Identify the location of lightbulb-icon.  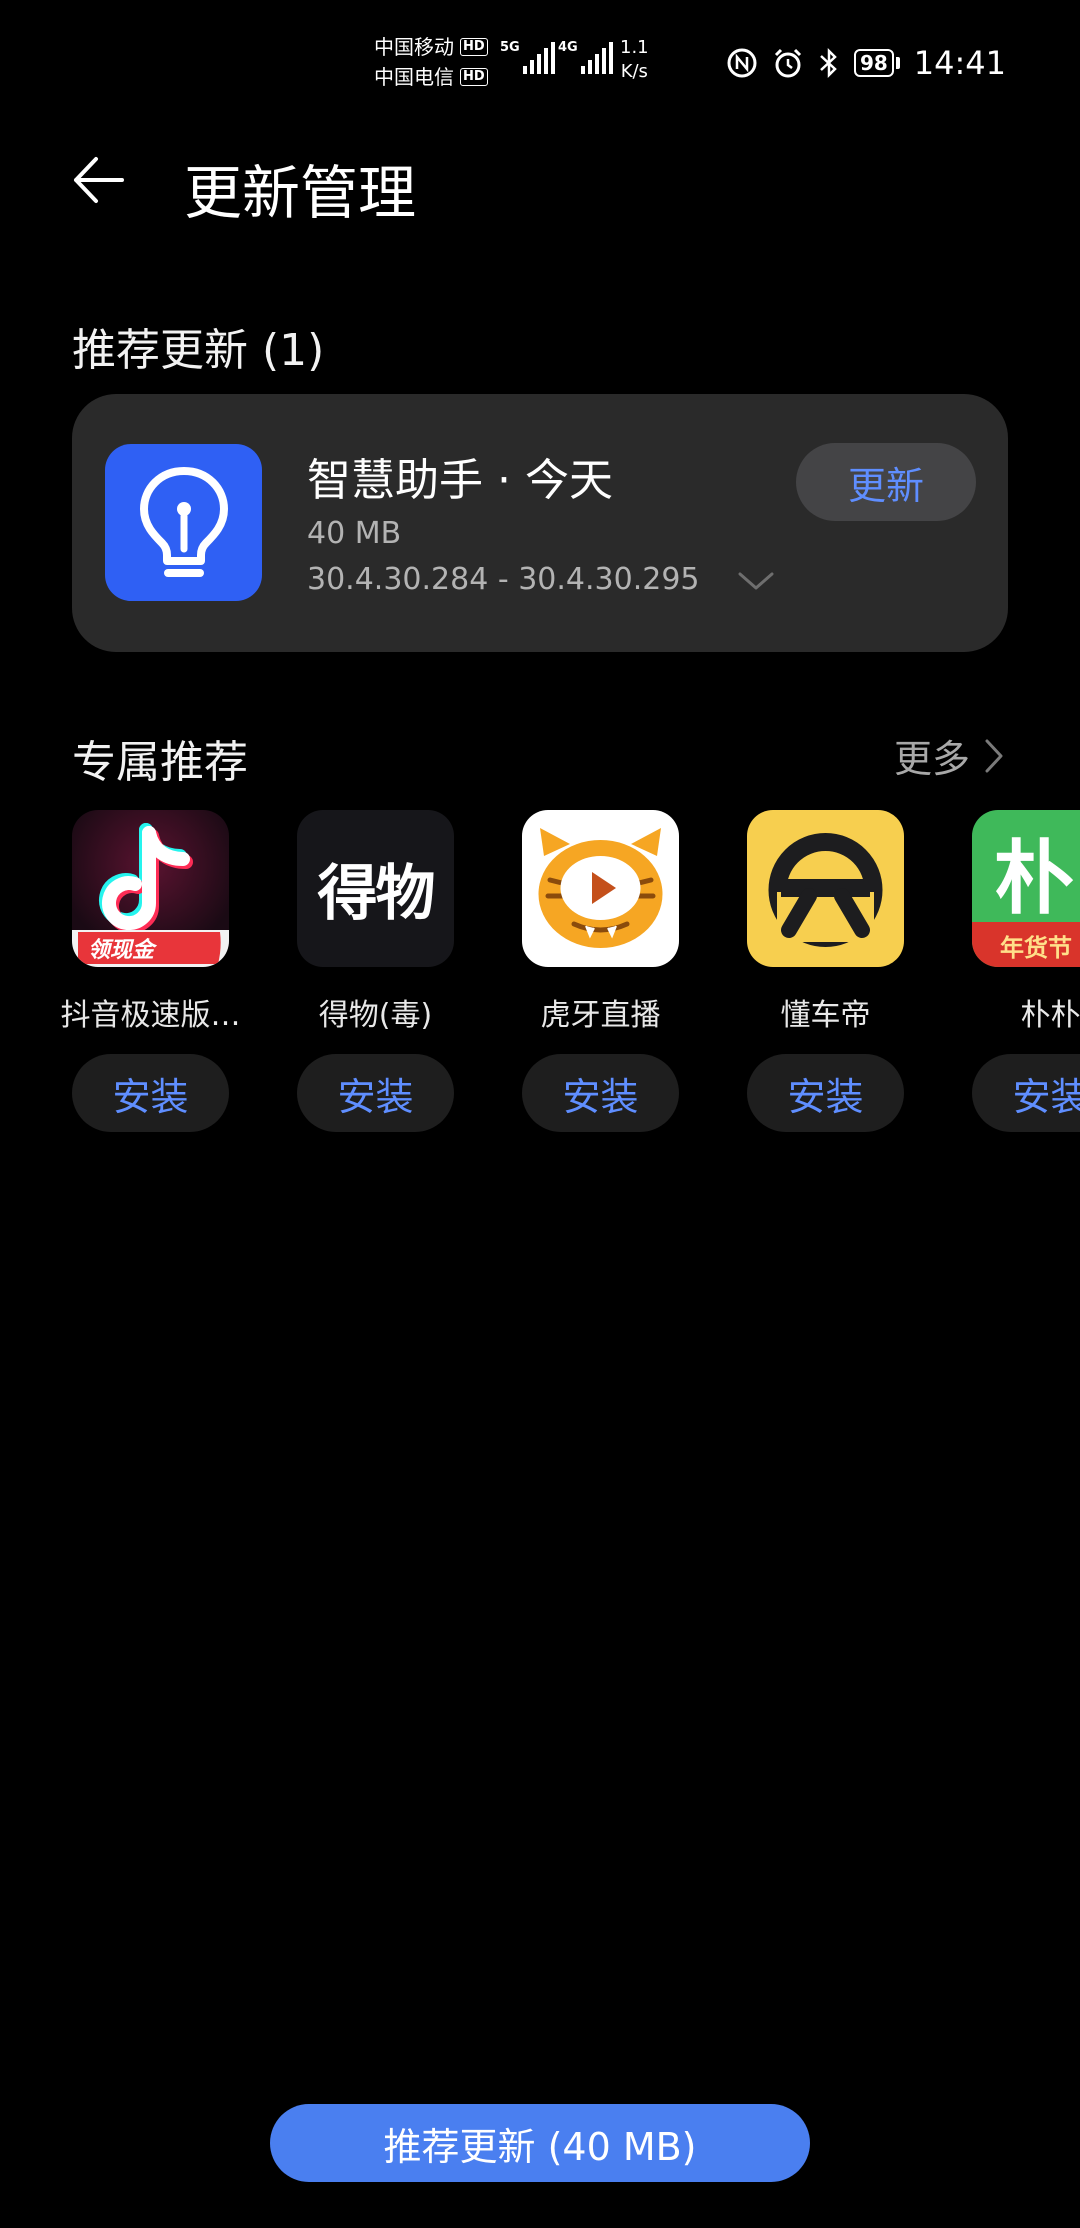
(183, 522).